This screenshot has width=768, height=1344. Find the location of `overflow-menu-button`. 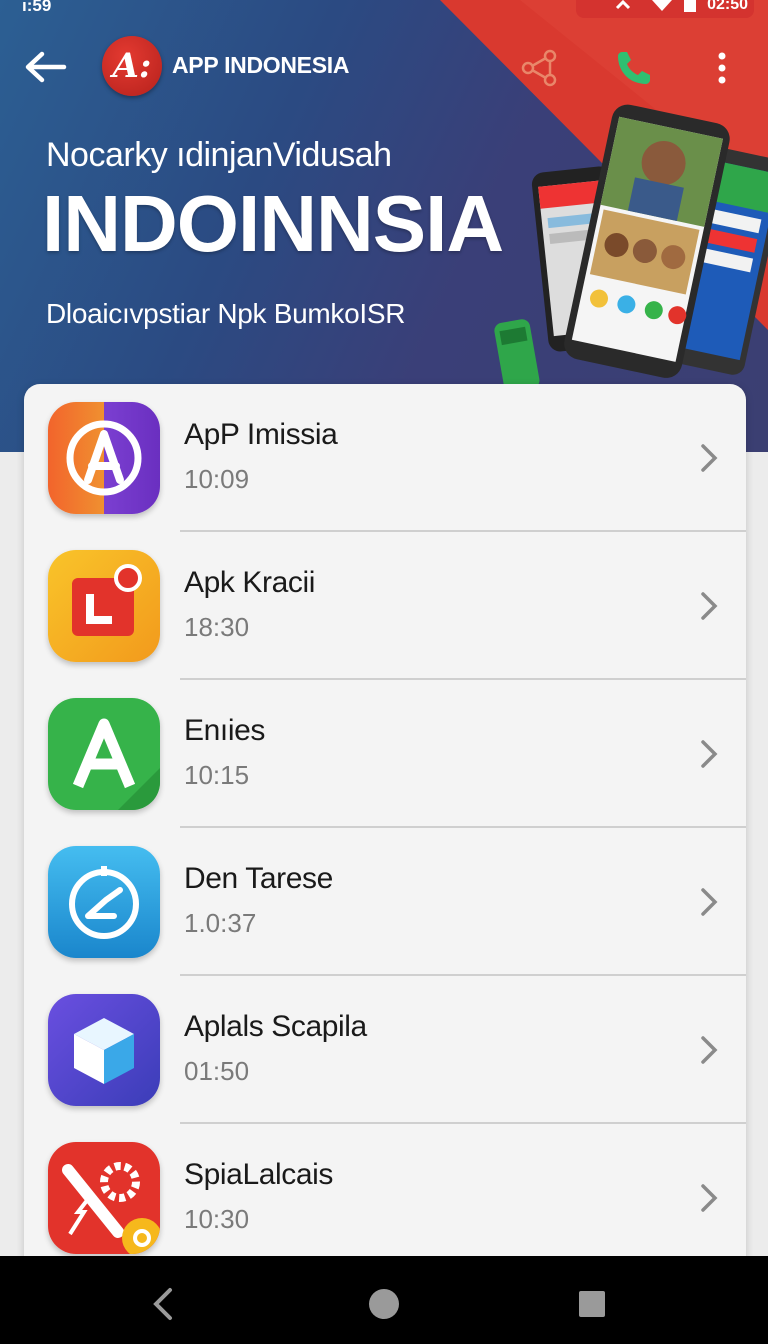

overflow-menu-button is located at coordinates (722, 68).